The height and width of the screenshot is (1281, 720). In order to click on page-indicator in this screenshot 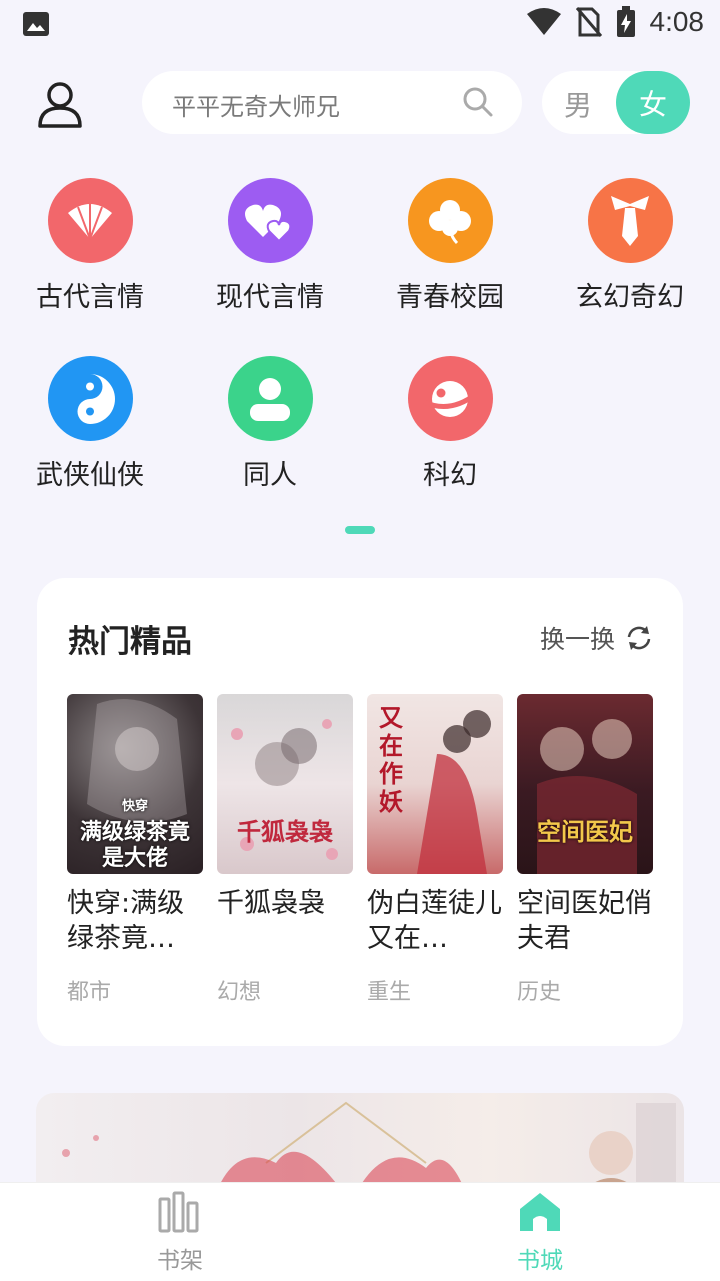, I will do `click(360, 530)`.